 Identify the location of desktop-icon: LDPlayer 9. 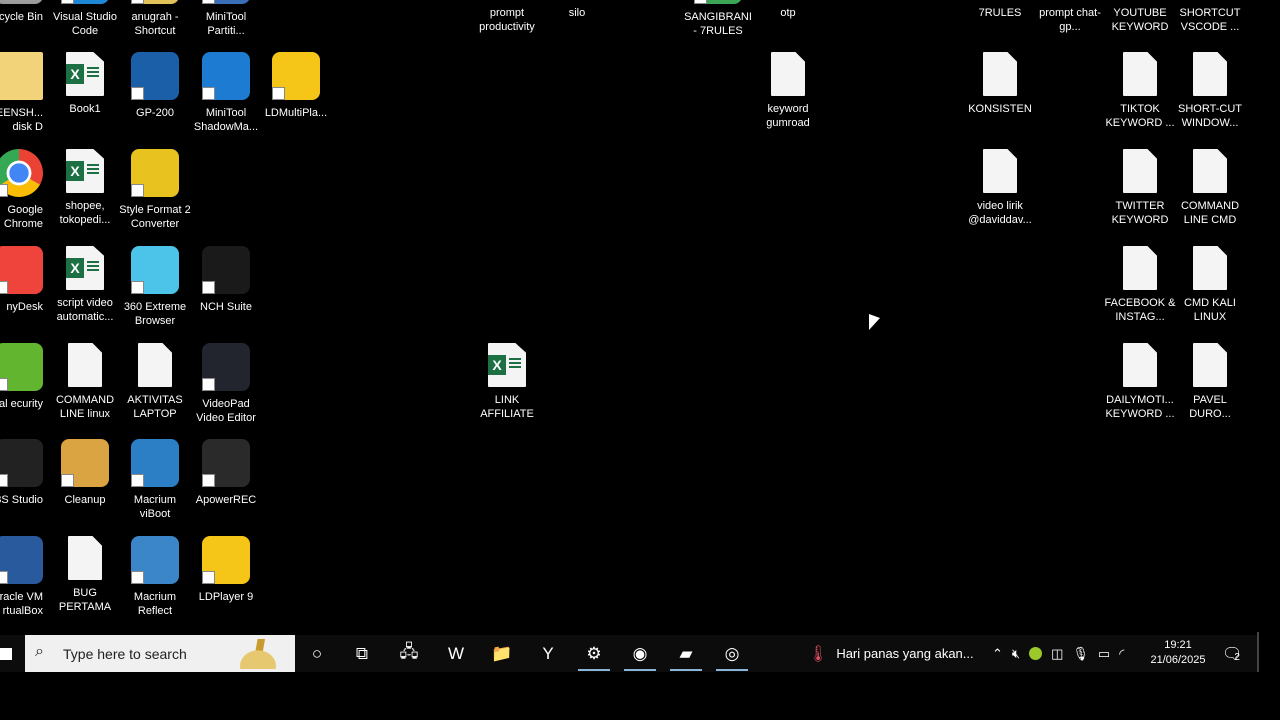
(226, 570).